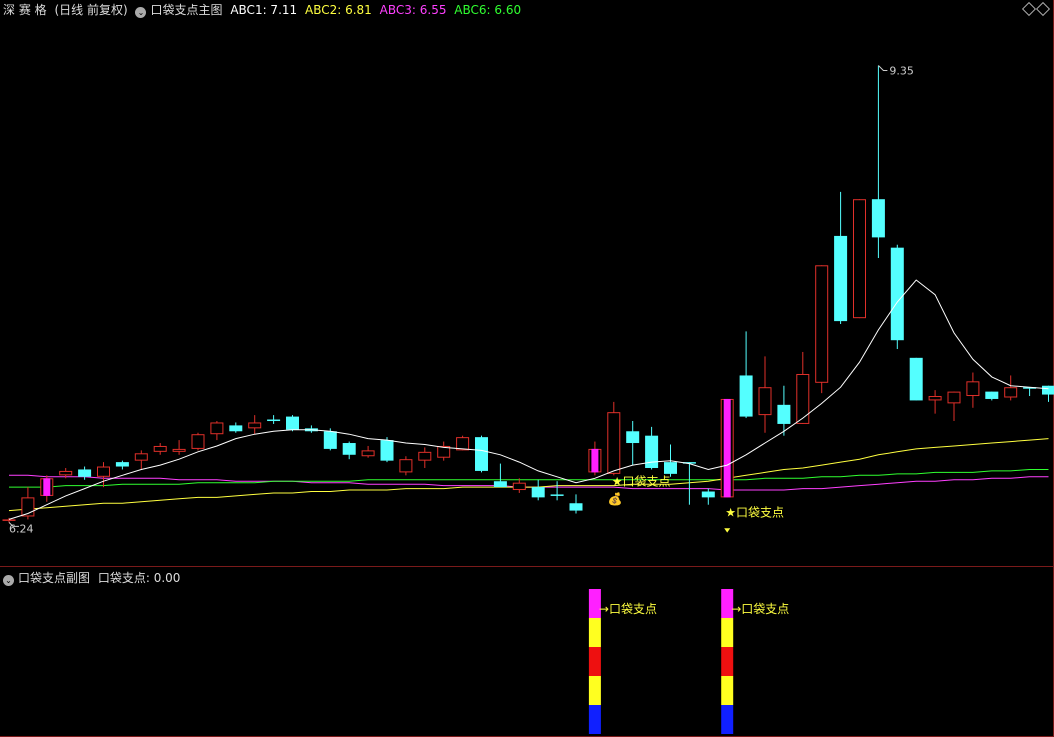 Image resolution: width=1054 pixels, height=737 pixels. What do you see at coordinates (727, 530) in the screenshot?
I see `down-arrow-marker` at bounding box center [727, 530].